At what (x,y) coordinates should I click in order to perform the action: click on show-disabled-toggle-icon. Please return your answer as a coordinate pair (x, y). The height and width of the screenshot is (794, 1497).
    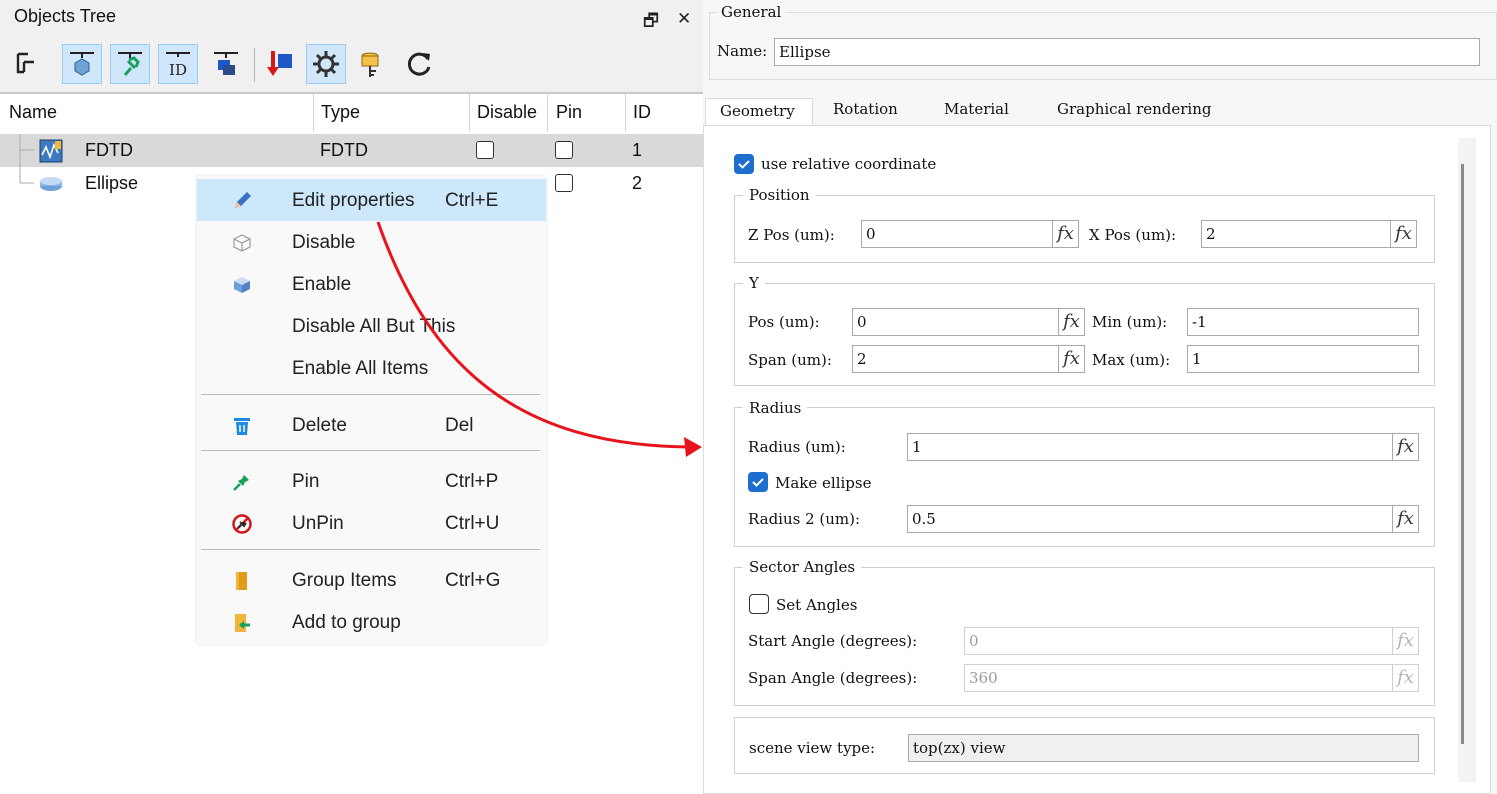
    Looking at the image, I should click on (82, 64).